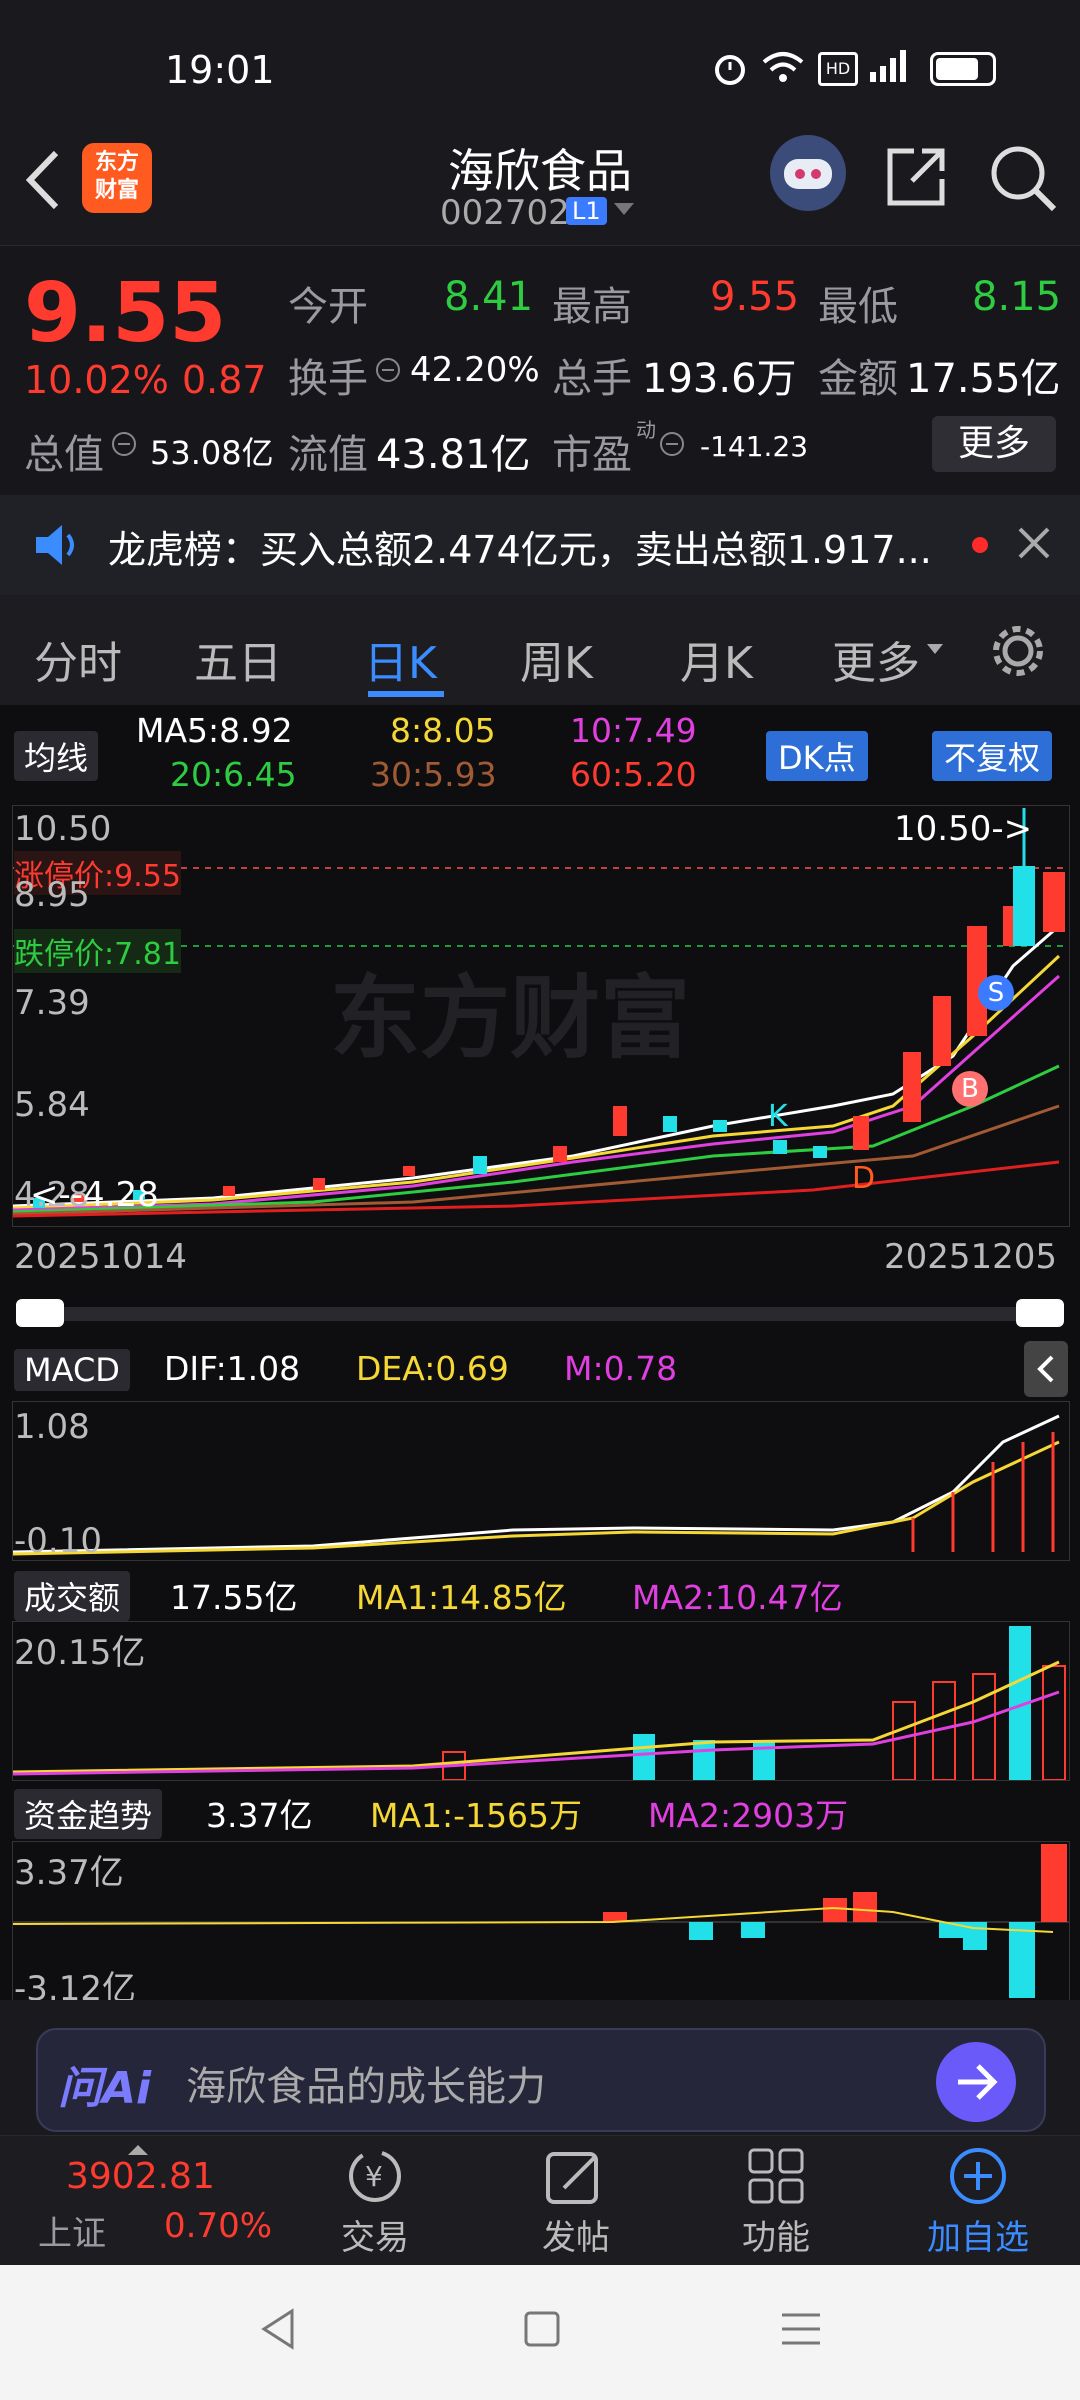 This screenshot has width=1080, height=2400. What do you see at coordinates (125, 313) in the screenshot?
I see `current-price: 9.55` at bounding box center [125, 313].